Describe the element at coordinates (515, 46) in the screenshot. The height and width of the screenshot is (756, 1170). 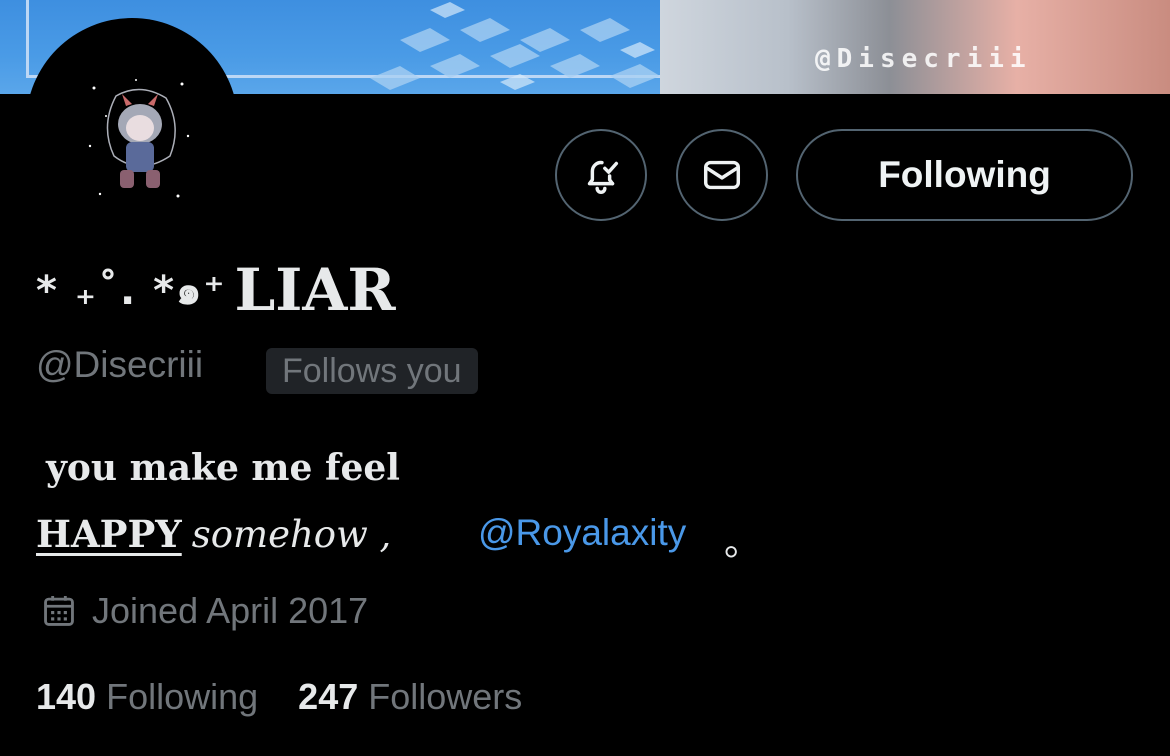
I see `banner-checkerboard-decoration` at that location.